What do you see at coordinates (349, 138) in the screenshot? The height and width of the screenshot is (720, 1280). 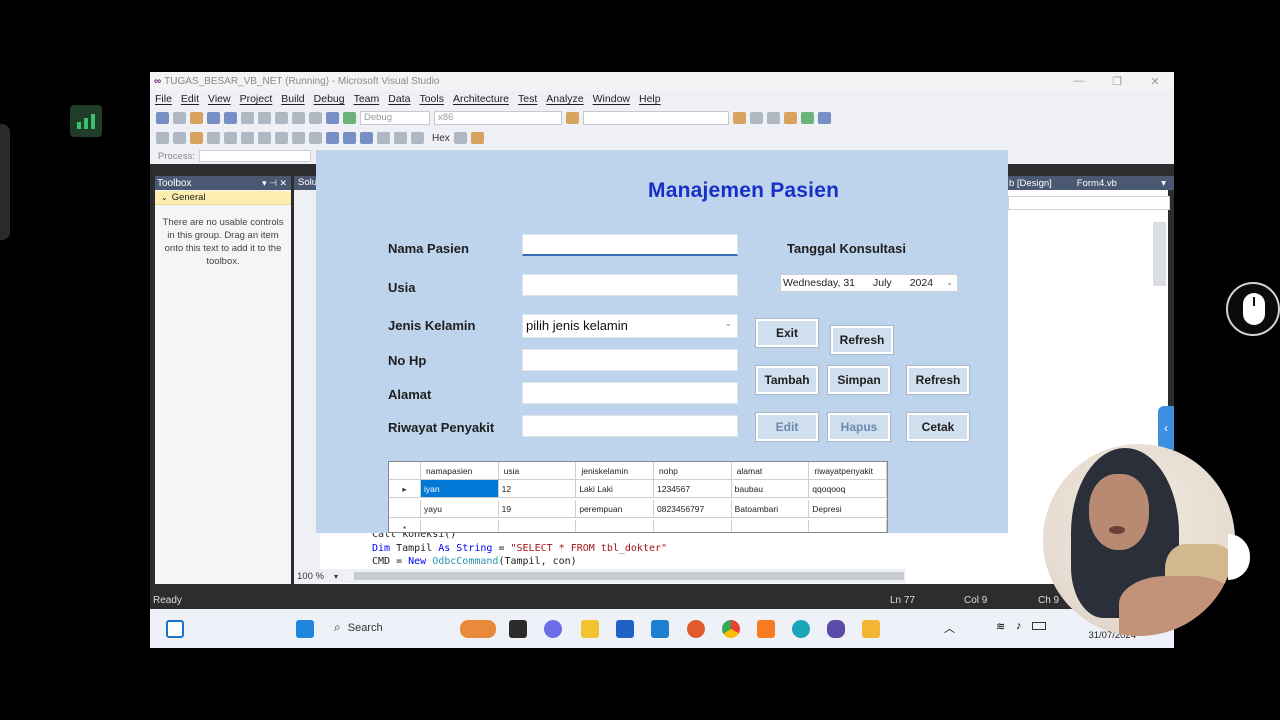 I see `break-all-icon` at bounding box center [349, 138].